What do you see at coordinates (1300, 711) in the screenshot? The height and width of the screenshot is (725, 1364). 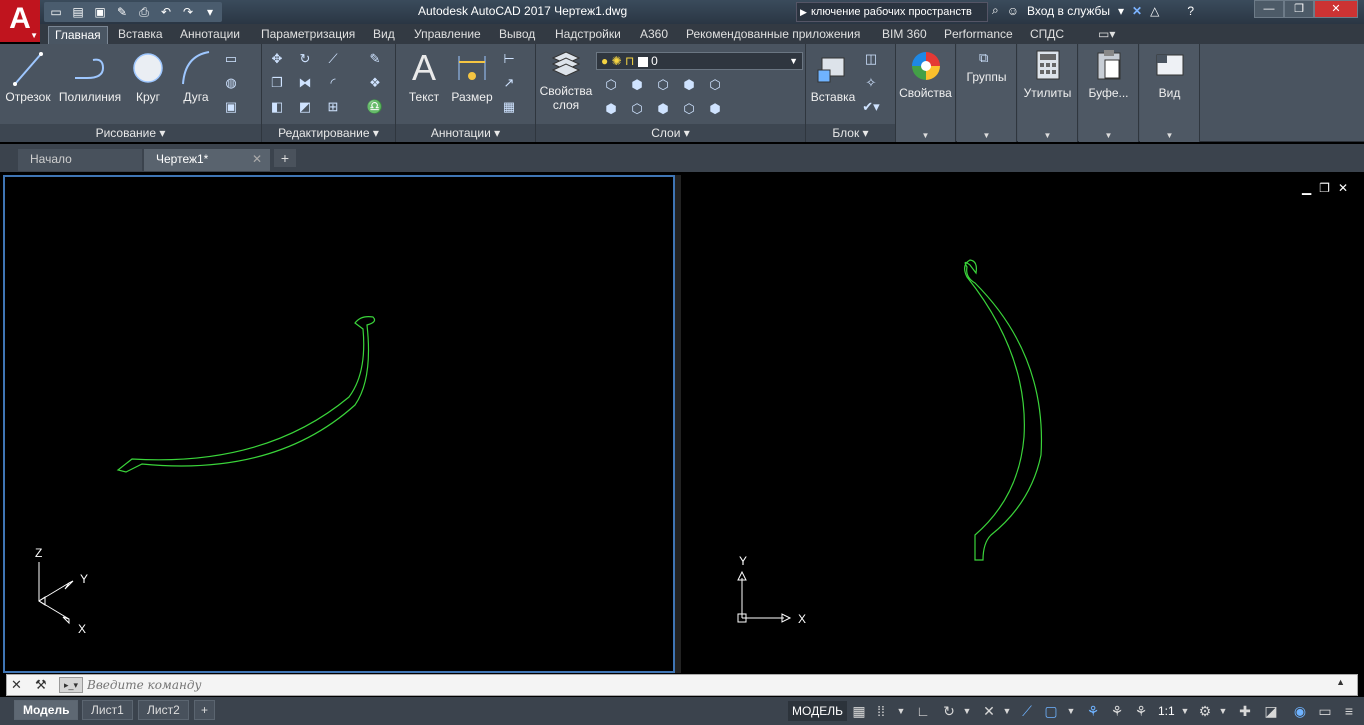 I see `hardware-acceleration-icon: ◉` at bounding box center [1300, 711].